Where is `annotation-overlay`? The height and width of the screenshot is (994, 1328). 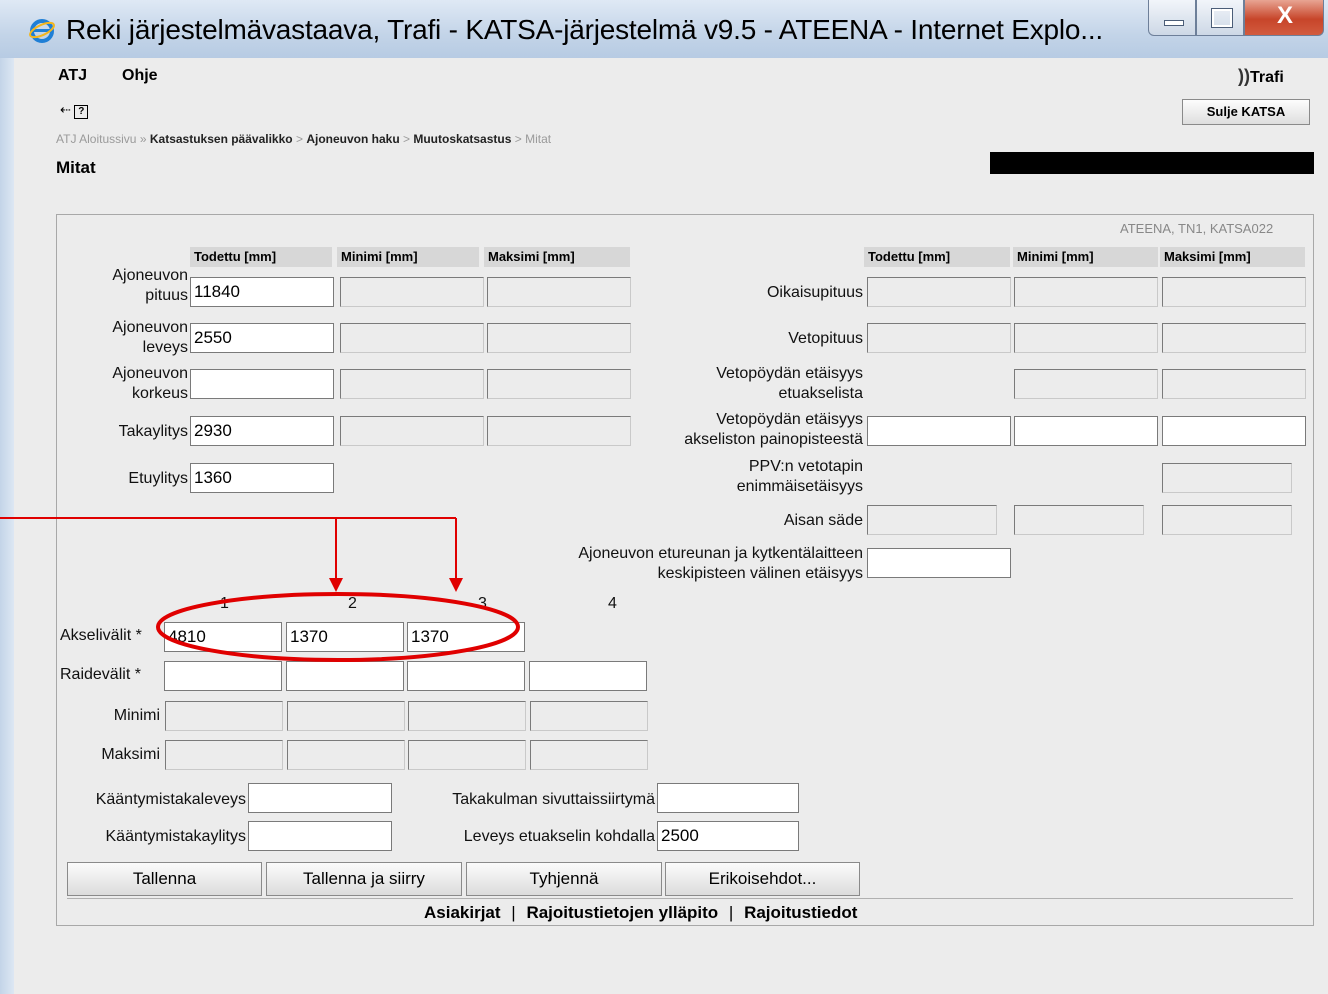 annotation-overlay is located at coordinates (260, 589).